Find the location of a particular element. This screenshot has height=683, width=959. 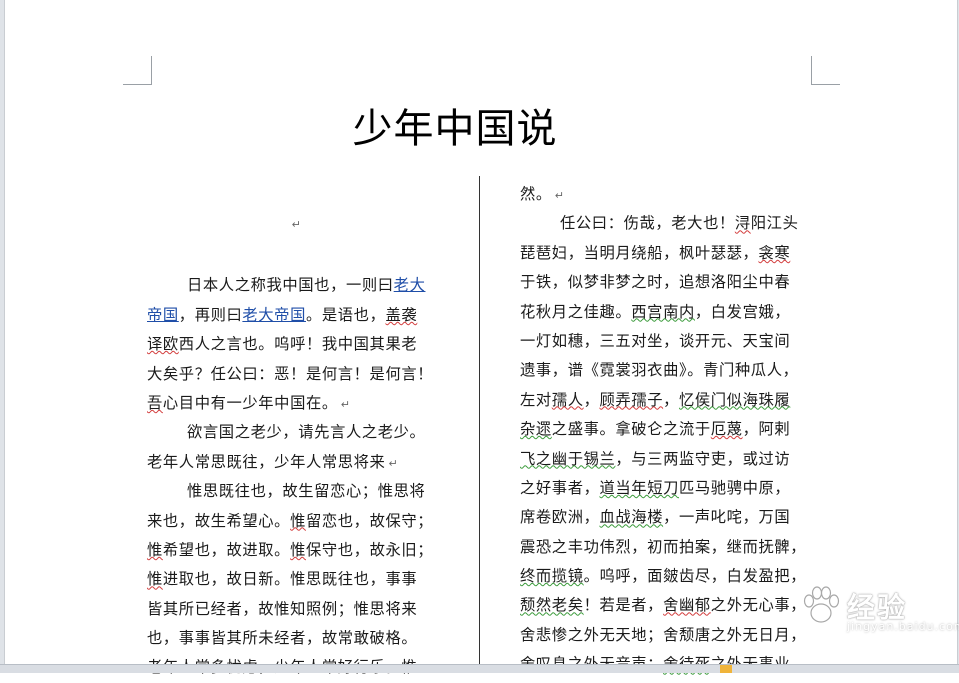

text-run: ！若是者， is located at coordinates (623, 605).